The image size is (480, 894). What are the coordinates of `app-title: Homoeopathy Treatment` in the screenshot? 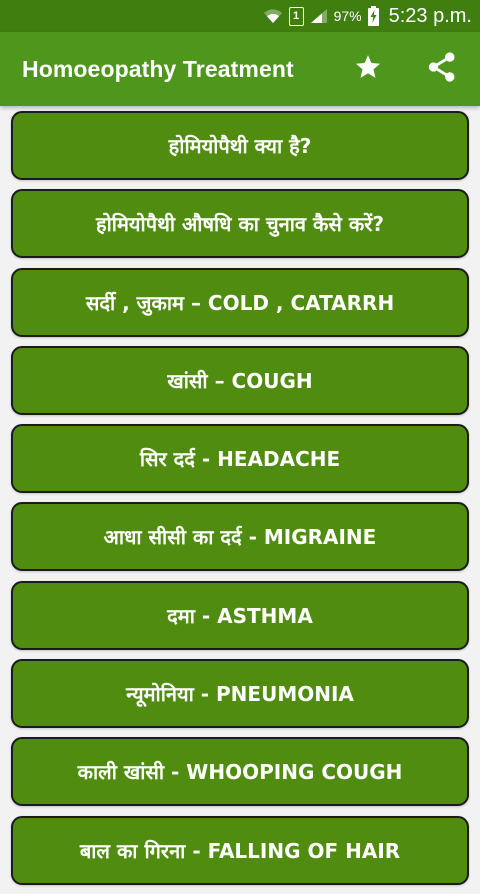 It's located at (158, 69).